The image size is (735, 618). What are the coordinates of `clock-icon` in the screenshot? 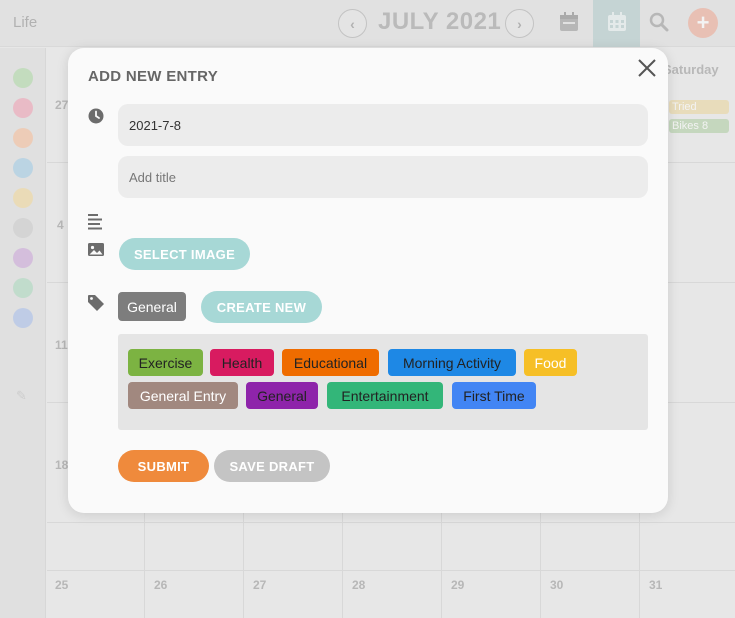 It's located at (96, 116).